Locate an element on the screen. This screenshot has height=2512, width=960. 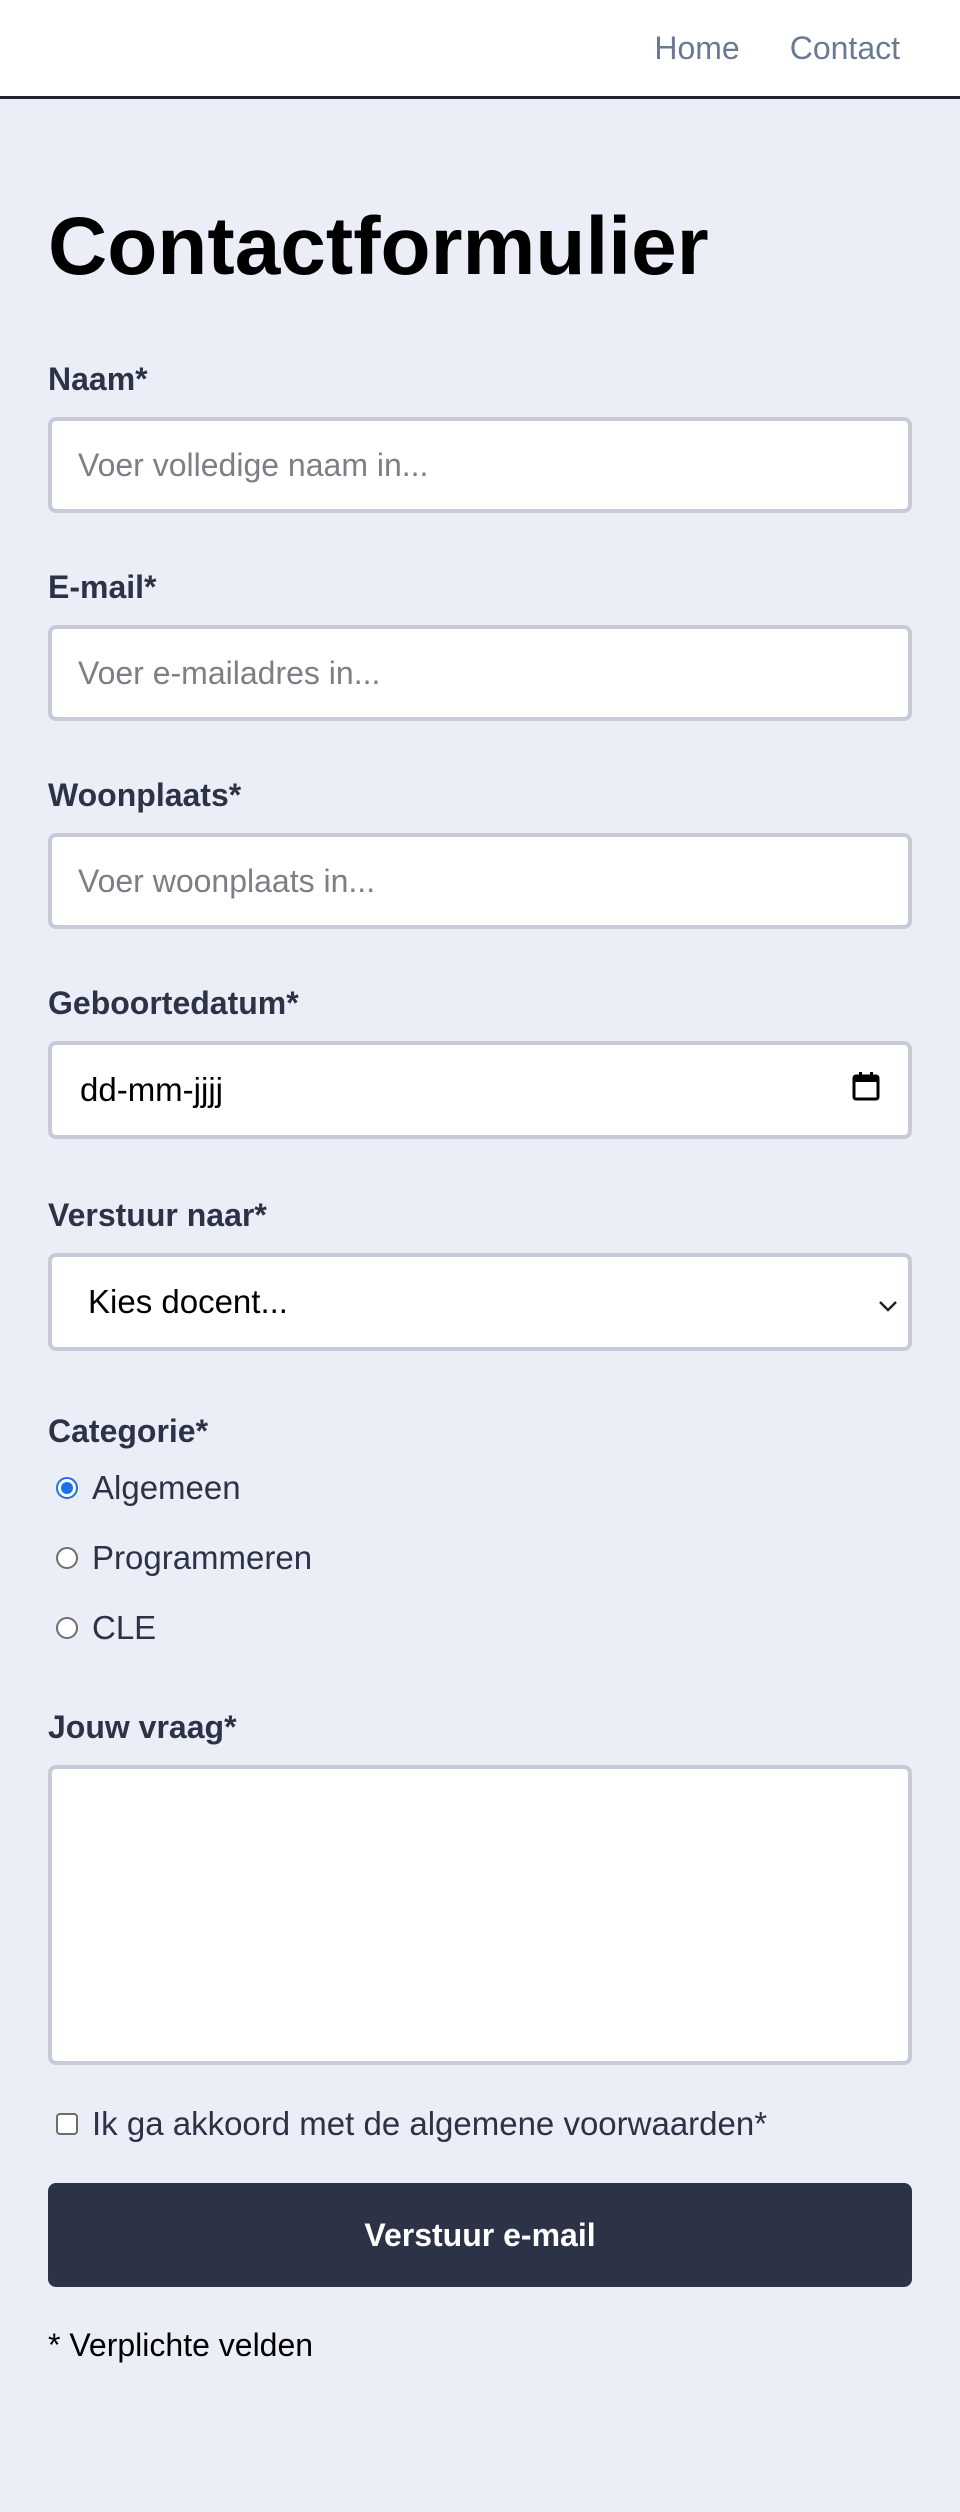
birthdate-value: dd-mm-jjjj is located at coordinates (151, 1089).